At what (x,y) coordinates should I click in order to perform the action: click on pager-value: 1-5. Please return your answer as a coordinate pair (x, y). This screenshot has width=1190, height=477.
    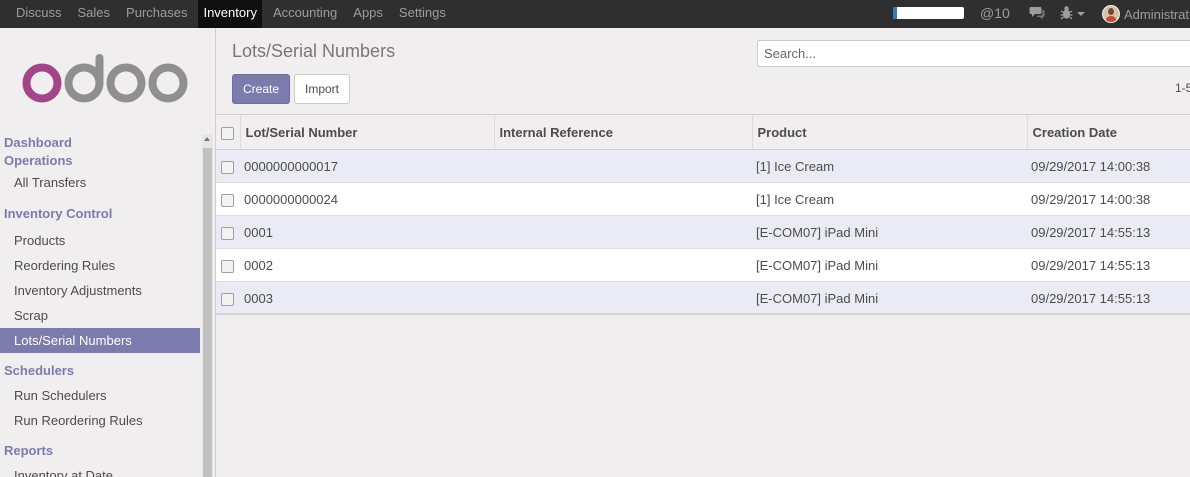
    Looking at the image, I should click on (1182, 88).